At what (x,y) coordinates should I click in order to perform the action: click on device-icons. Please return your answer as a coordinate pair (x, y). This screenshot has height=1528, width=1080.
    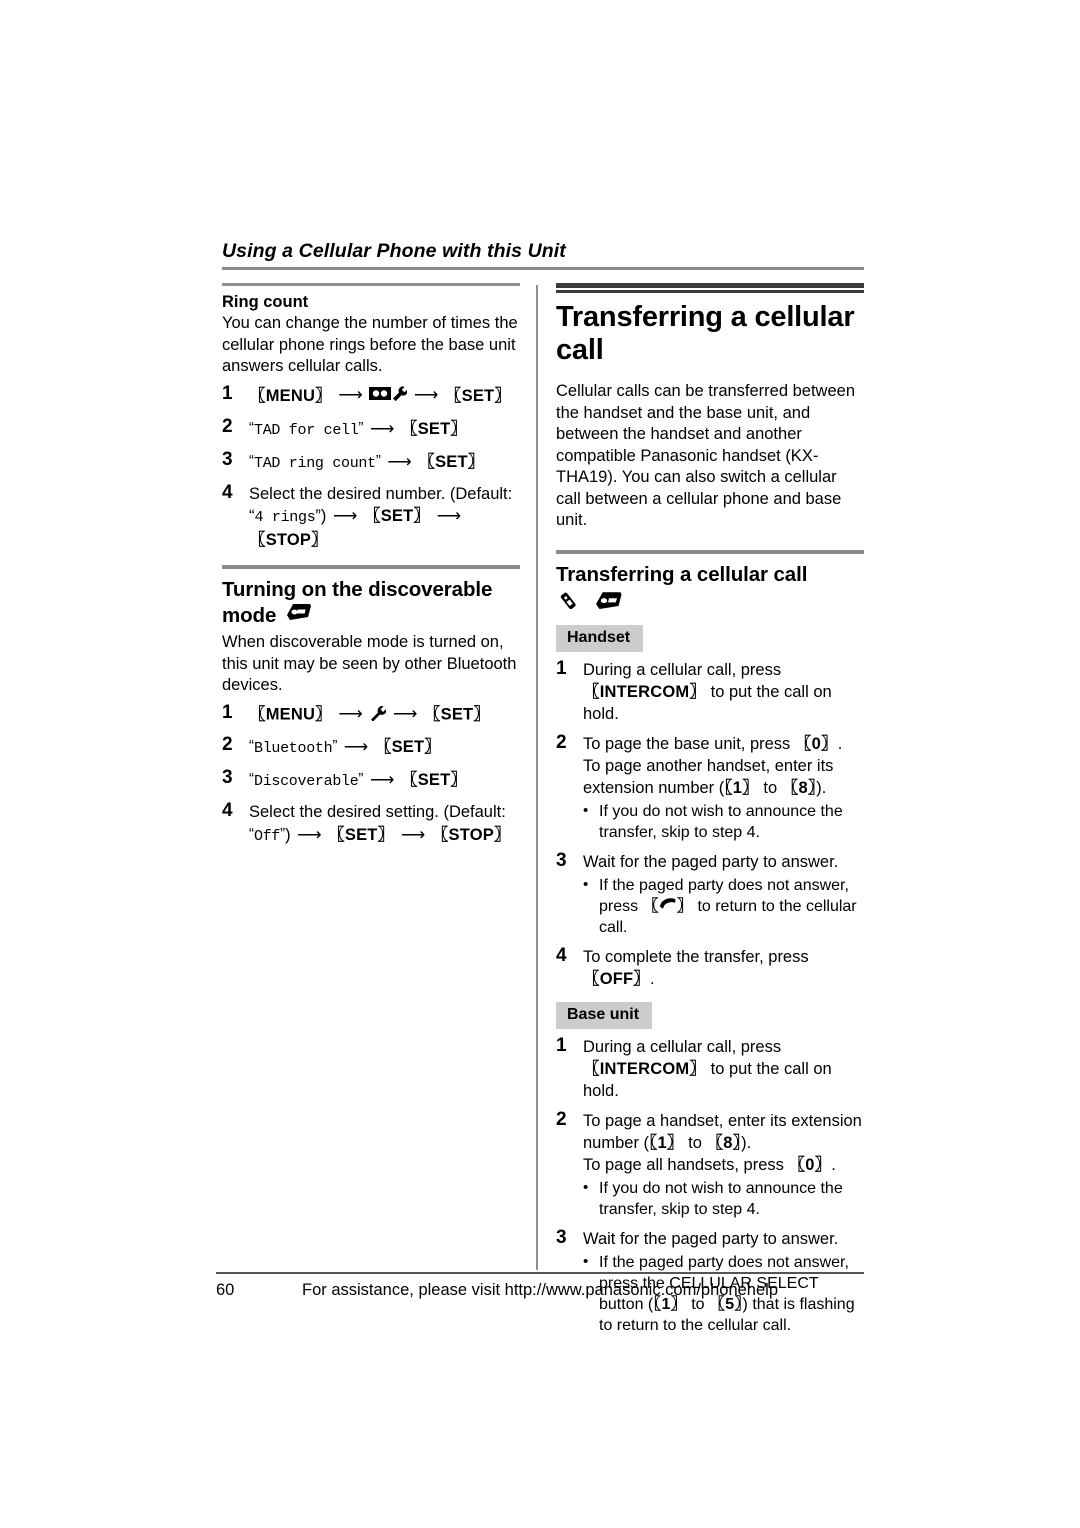
    Looking at the image, I should click on (711, 603).